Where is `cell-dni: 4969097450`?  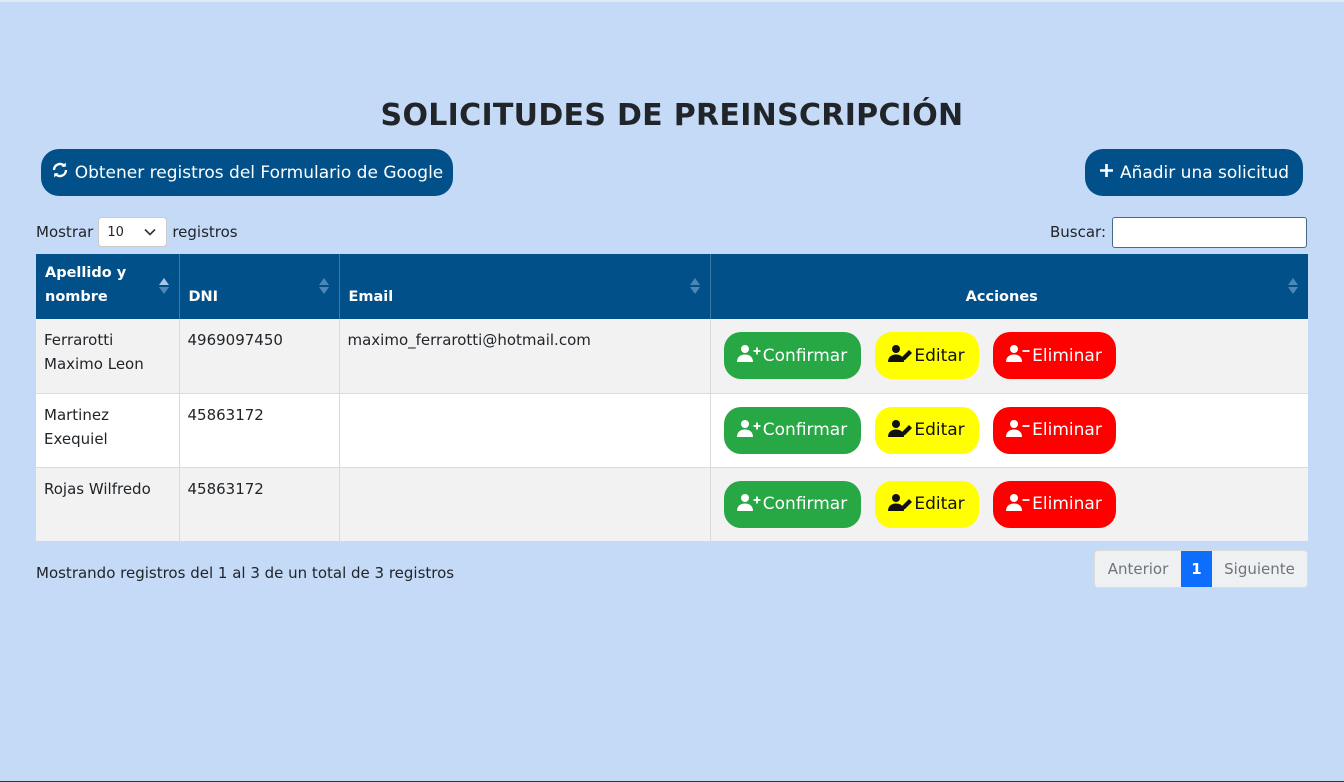 cell-dni: 4969097450 is located at coordinates (259, 356).